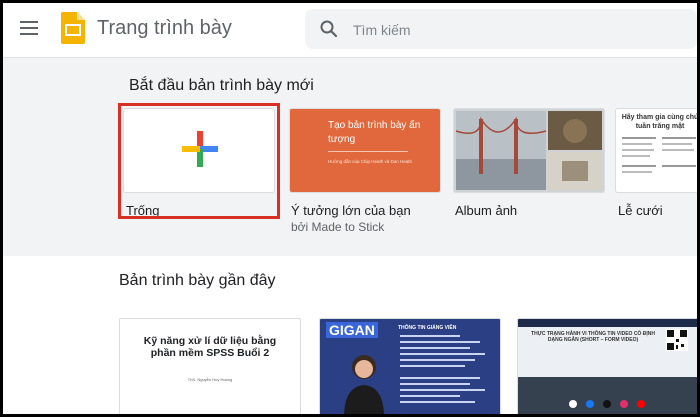 Image resolution: width=700 pixels, height=417 pixels. Describe the element at coordinates (73, 28) in the screenshot. I see `slides-logo-icon` at that location.